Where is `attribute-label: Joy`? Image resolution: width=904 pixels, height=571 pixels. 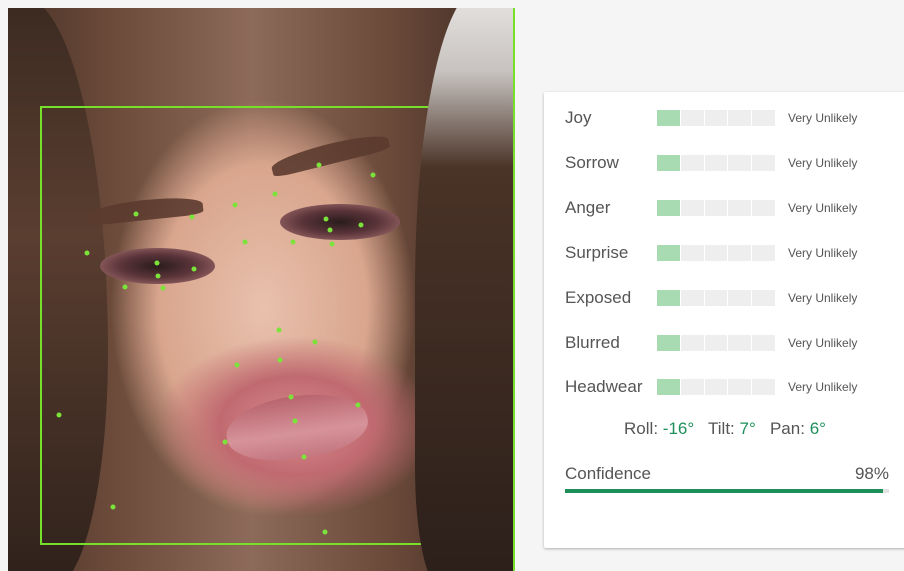 attribute-label: Joy is located at coordinates (578, 117).